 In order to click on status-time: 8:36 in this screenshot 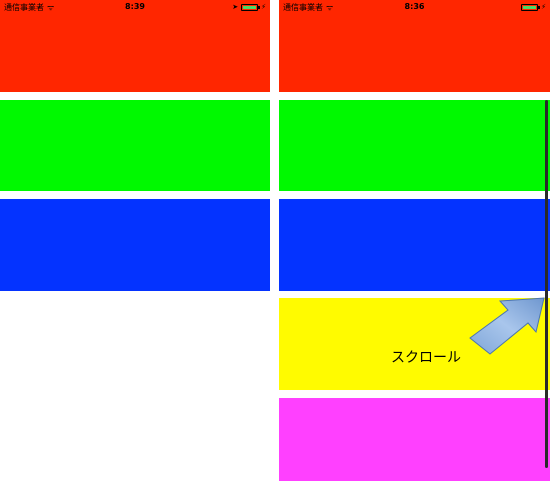, I will do `click(414, 6)`.